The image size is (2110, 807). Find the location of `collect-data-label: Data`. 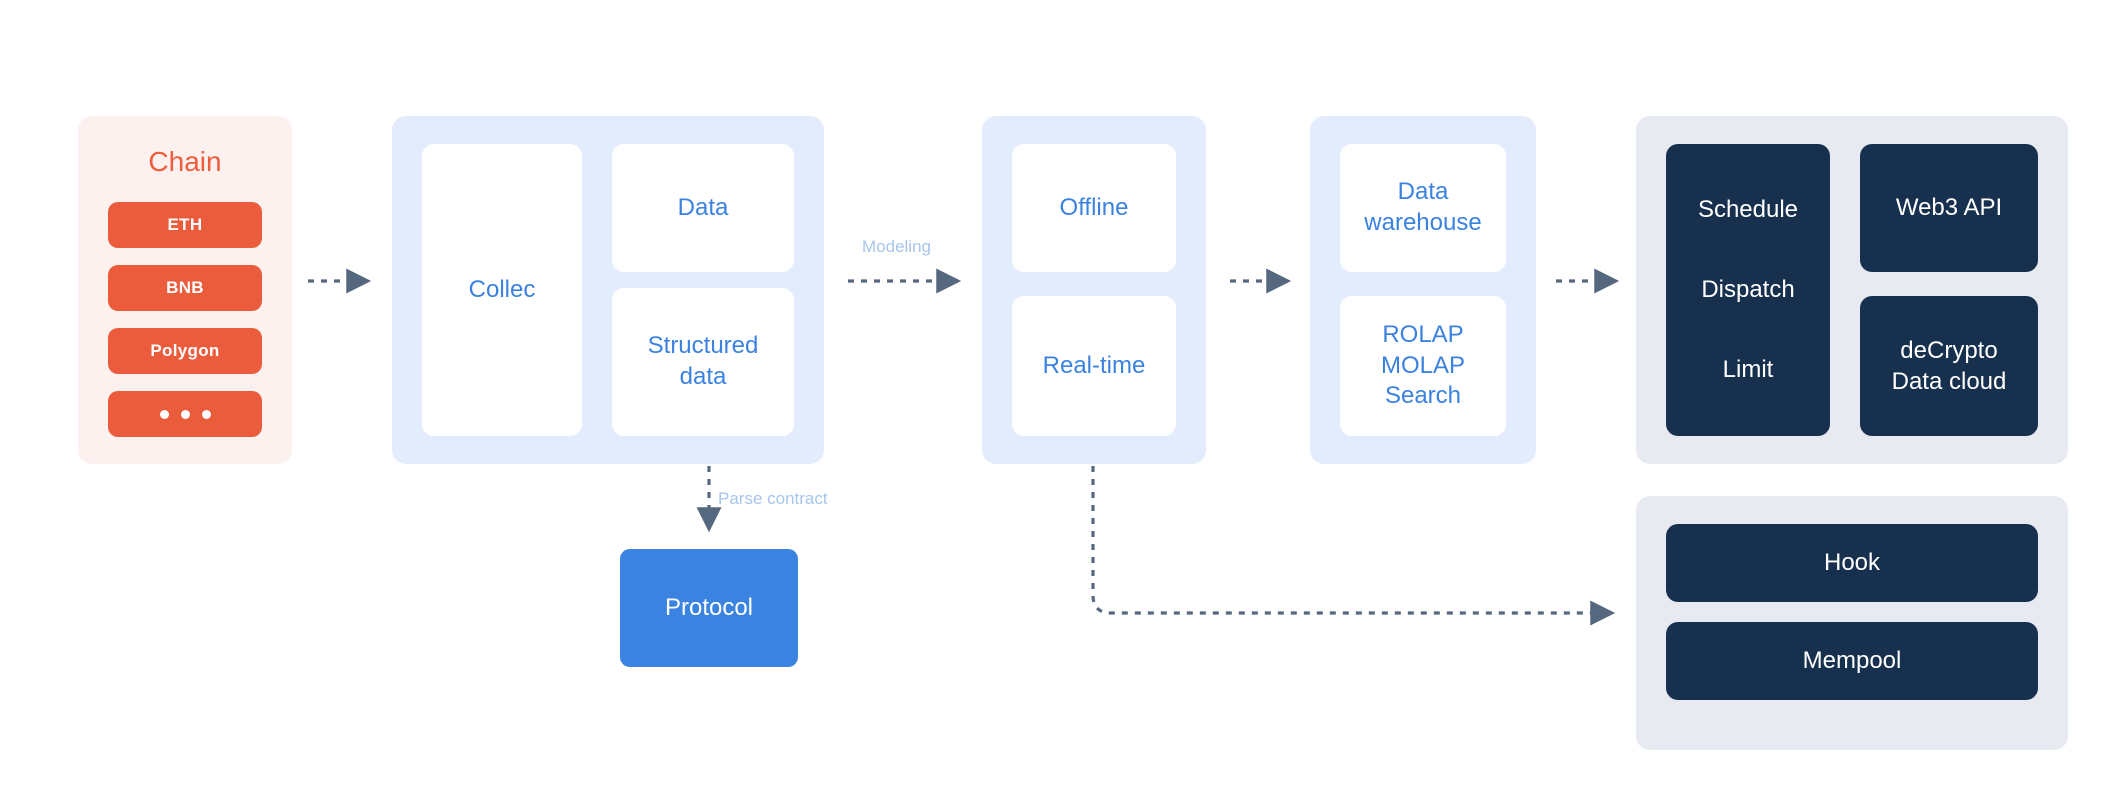

collect-data-label: Data is located at coordinates (703, 207).